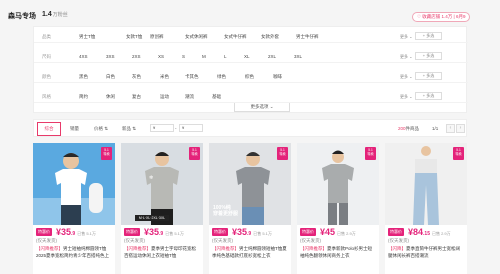 This screenshot has height=274, width=500. Describe the element at coordinates (435, 128) in the screenshot. I see `page-indicator: 1/1` at that location.